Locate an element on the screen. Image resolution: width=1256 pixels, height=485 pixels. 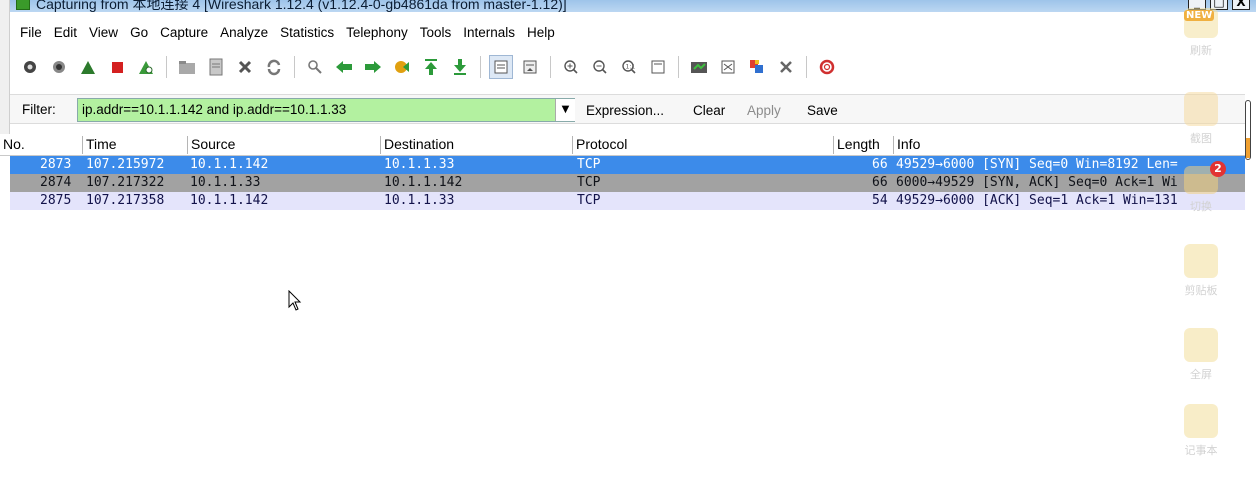
dock-item-fullscreen: 全屏 is located at coordinates (1201, 355).